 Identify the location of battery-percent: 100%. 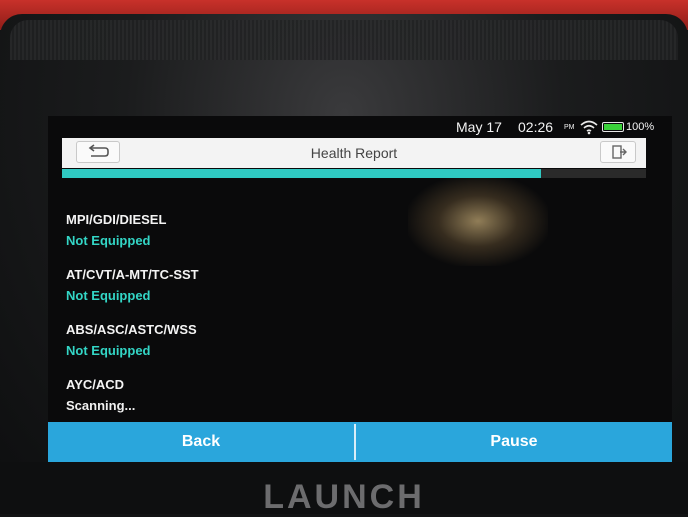
(640, 127).